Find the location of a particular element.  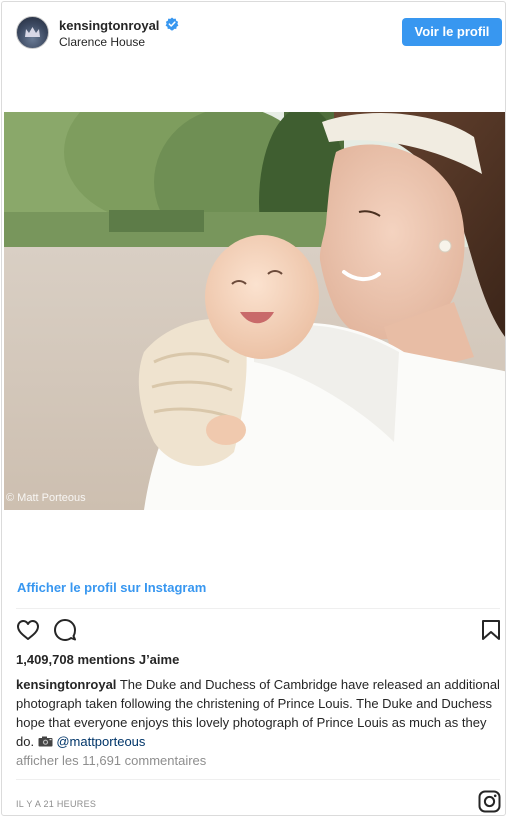

heart-icon is located at coordinates (28, 630).